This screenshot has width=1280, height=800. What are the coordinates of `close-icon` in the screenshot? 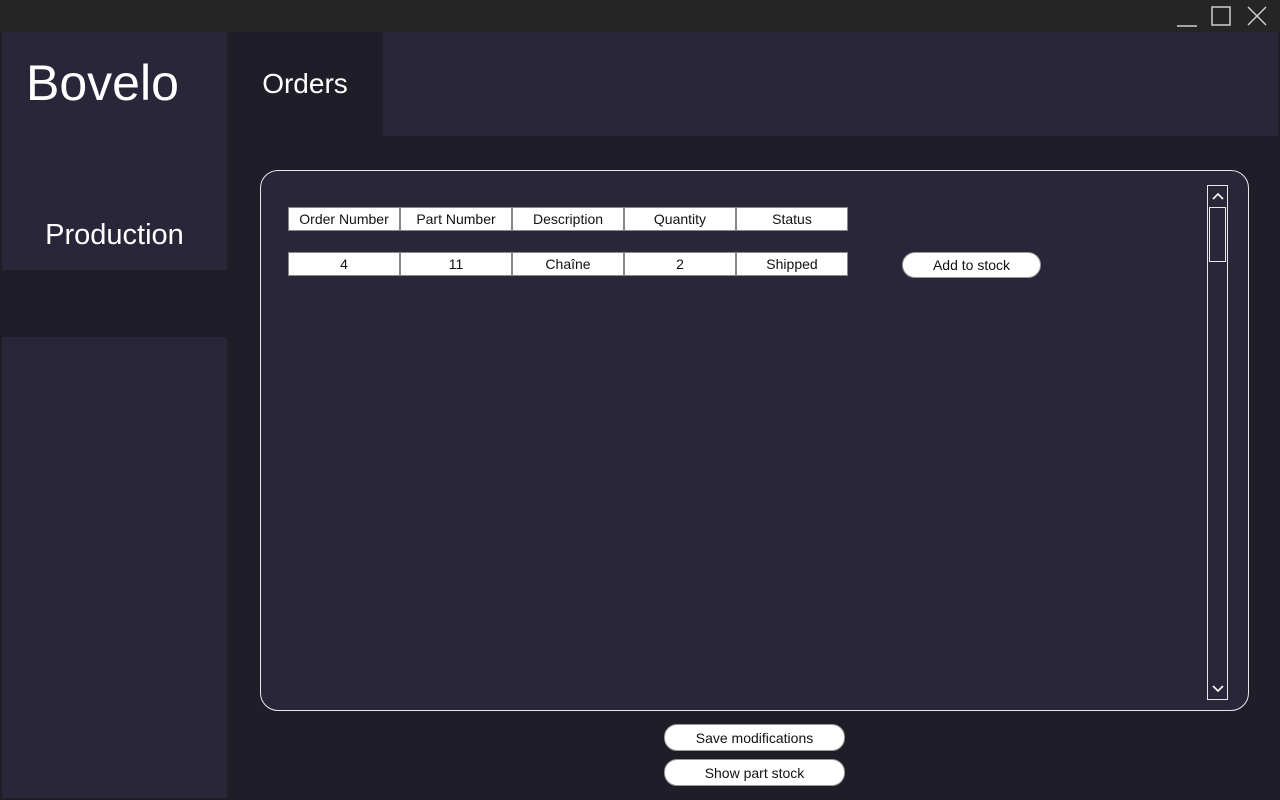 It's located at (1257, 16).